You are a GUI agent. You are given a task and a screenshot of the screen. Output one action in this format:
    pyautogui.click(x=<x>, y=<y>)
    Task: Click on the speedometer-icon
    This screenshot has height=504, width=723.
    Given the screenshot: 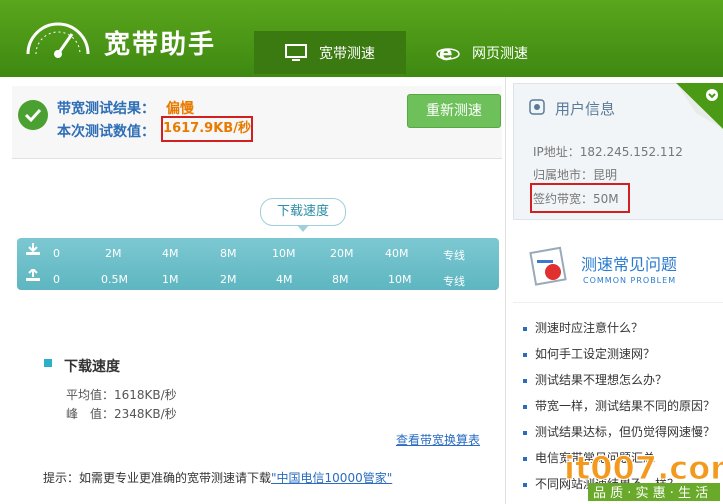 What is the action you would take?
    pyautogui.click(x=58, y=40)
    